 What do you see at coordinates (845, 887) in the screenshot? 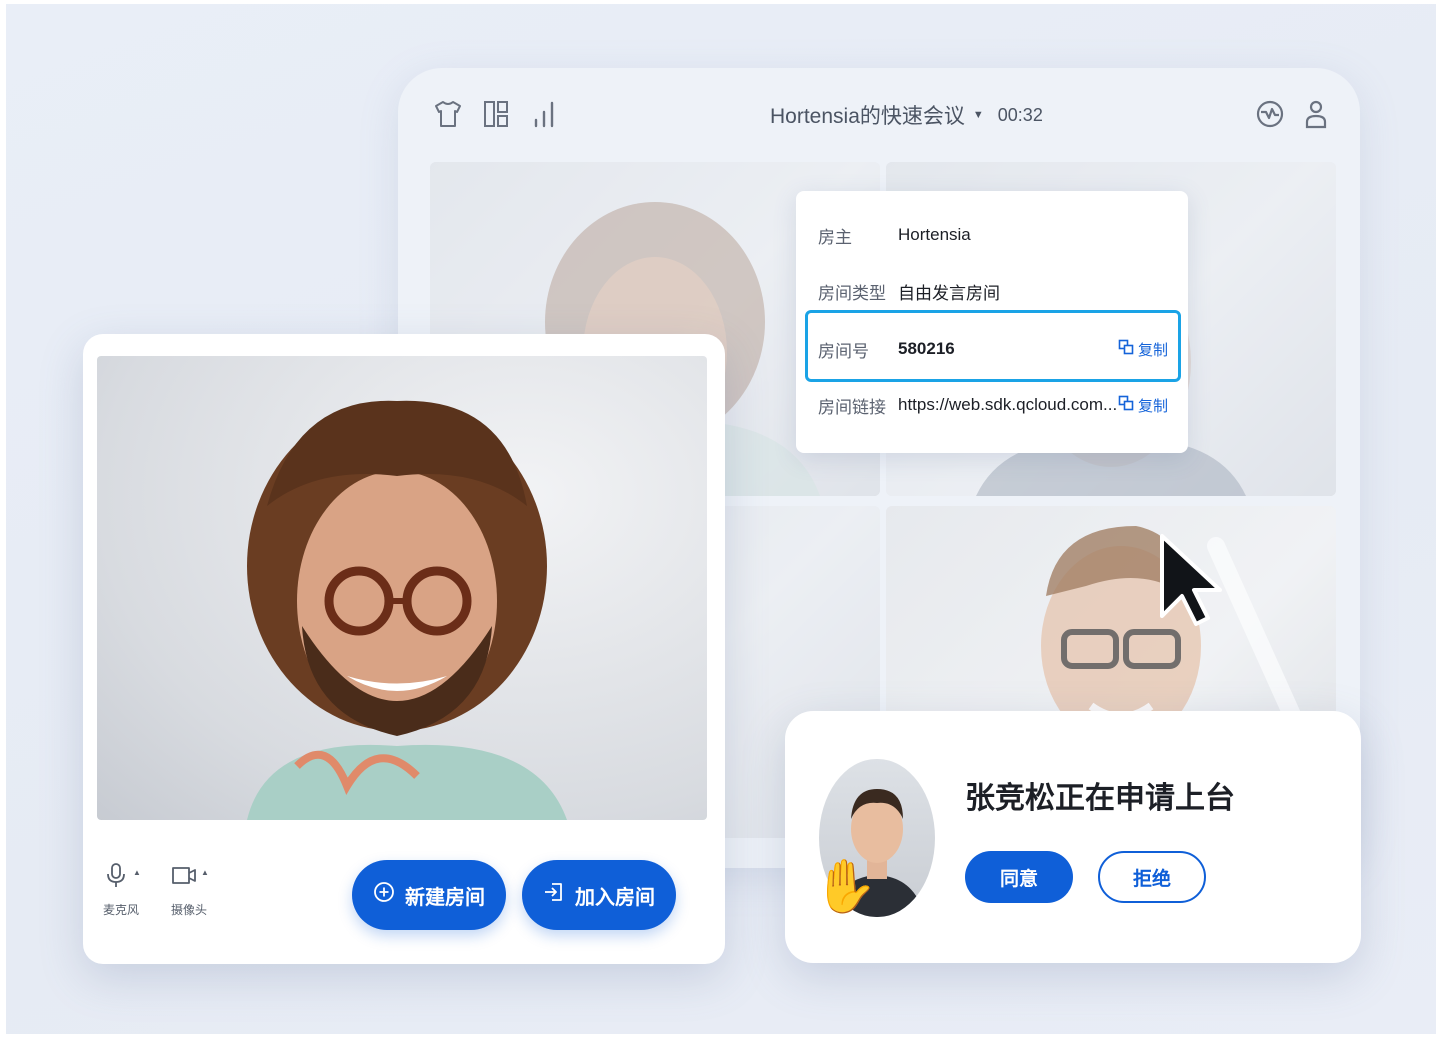
I see `raise-hand-icon: ✋` at bounding box center [845, 887].